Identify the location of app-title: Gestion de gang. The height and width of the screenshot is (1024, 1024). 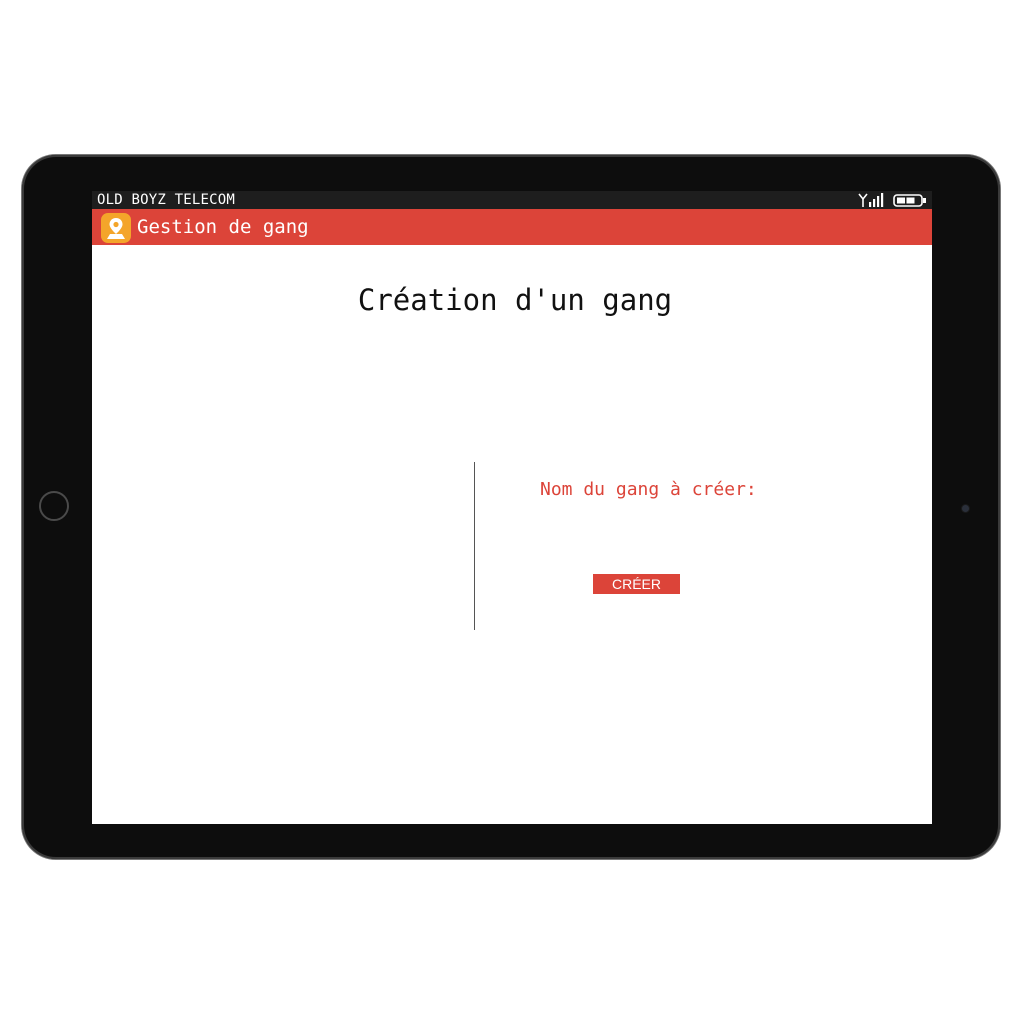
(223, 227).